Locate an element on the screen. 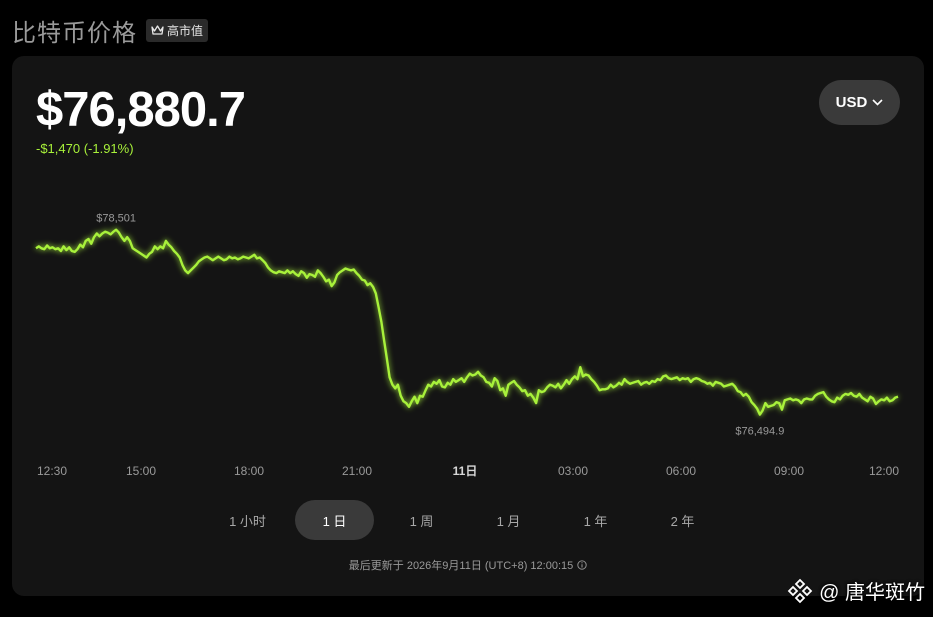 Image resolution: width=933 pixels, height=617 pixels. x-tick-label: 11日 is located at coordinates (465, 471).